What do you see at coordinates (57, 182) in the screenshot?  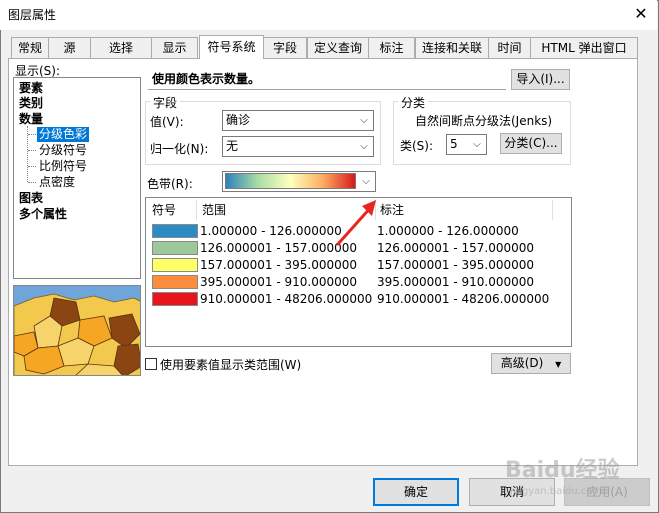 I see `tree-item-dot-density: 点密度` at bounding box center [57, 182].